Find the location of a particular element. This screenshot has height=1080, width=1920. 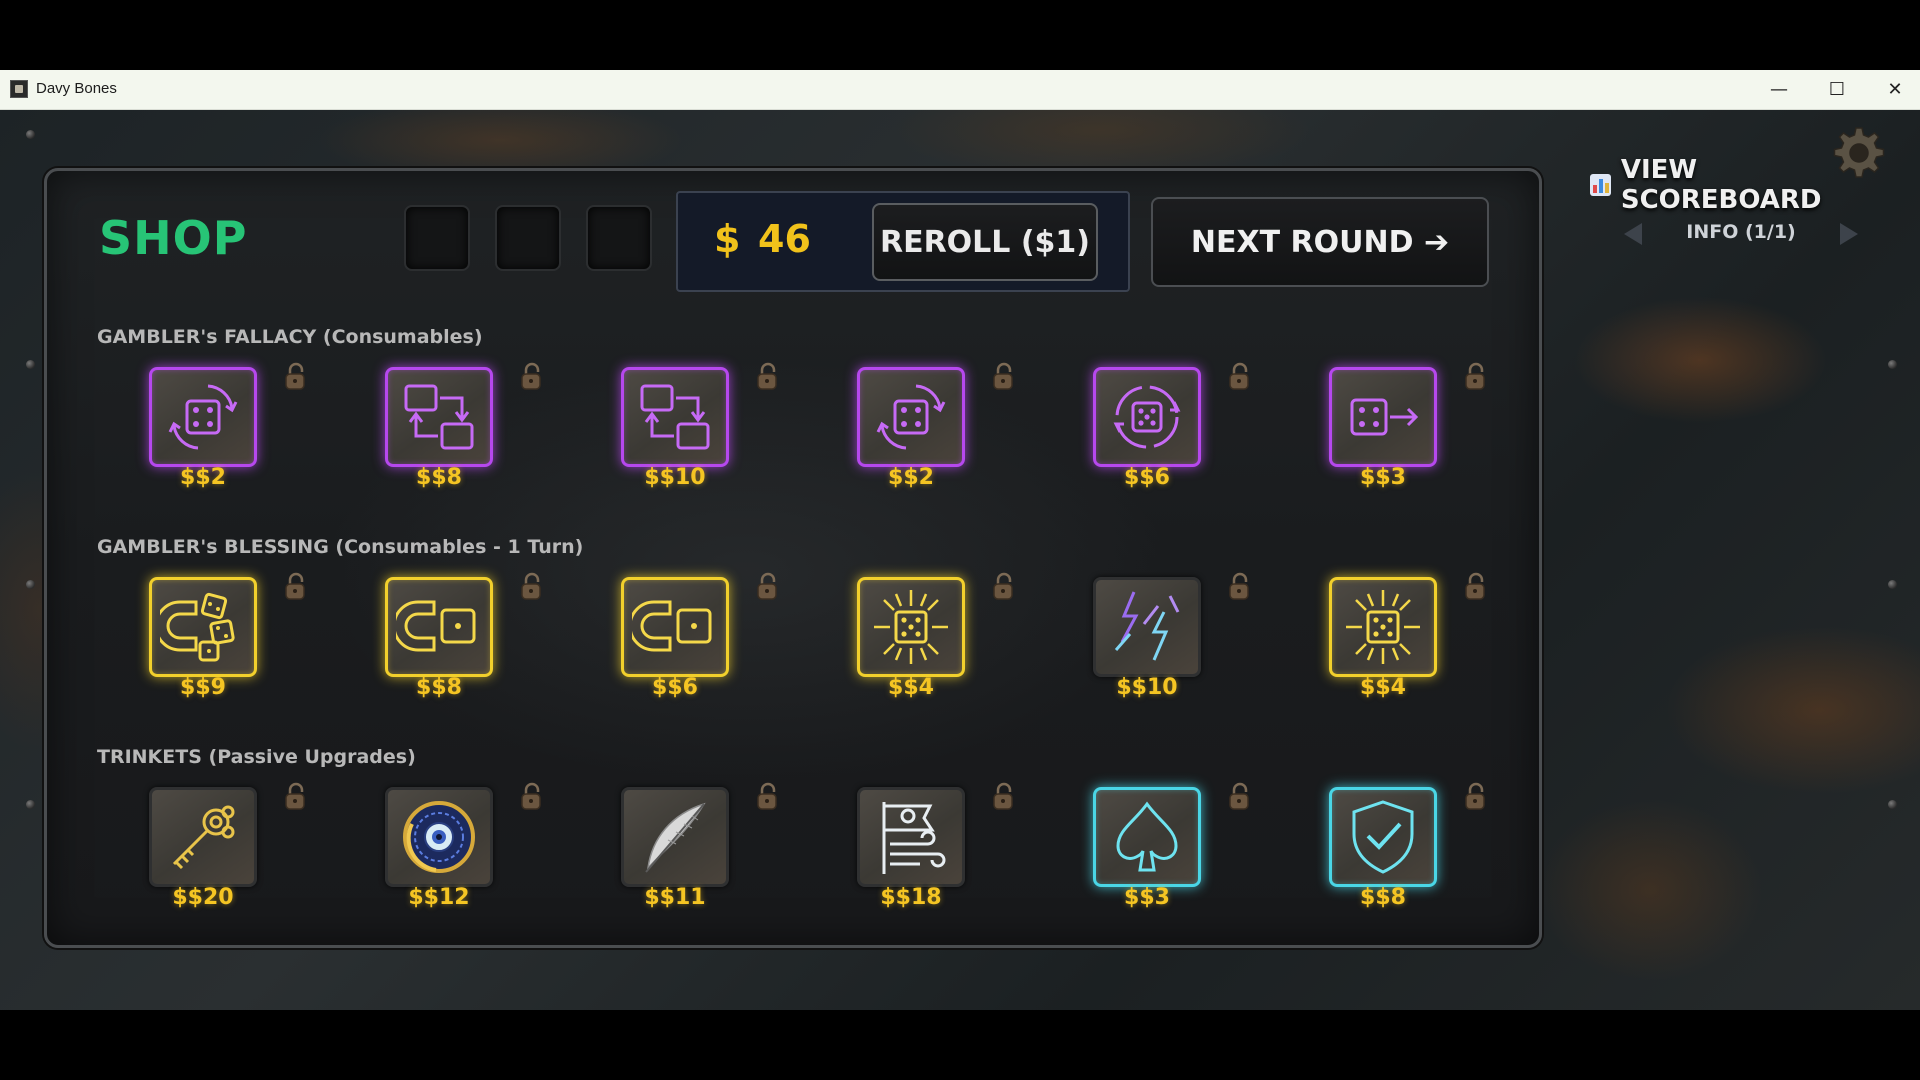

item-price: $$10 is located at coordinates (1147, 687).